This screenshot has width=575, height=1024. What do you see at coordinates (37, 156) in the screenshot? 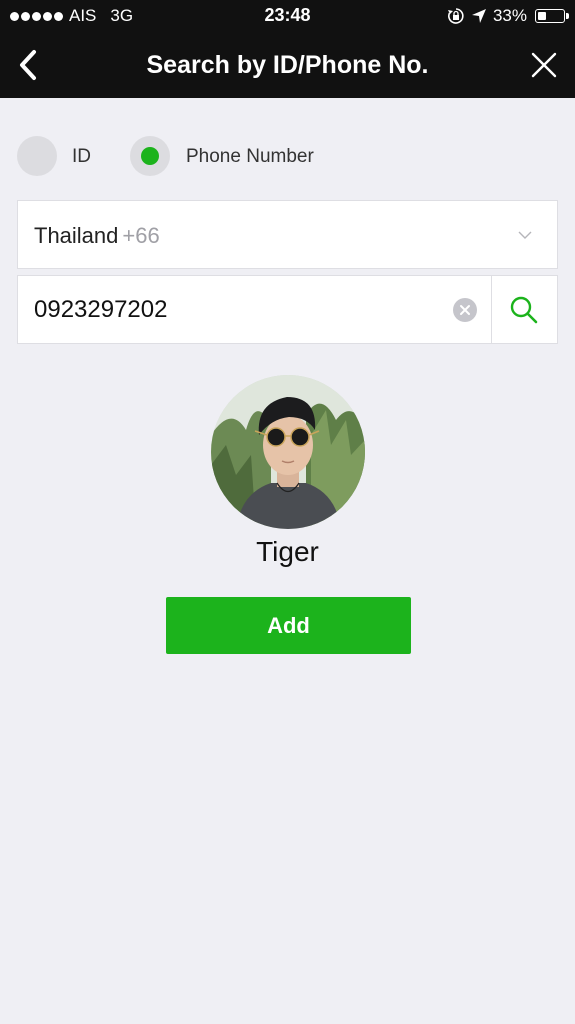
I see `radio-id` at bounding box center [37, 156].